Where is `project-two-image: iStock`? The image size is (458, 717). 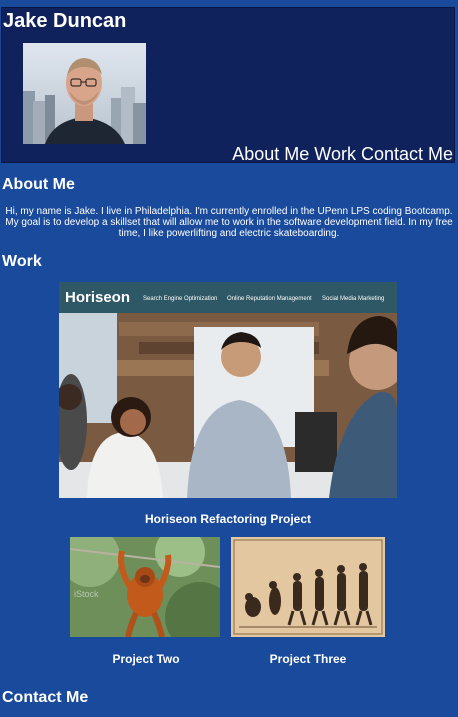 project-two-image: iStock is located at coordinates (145, 587).